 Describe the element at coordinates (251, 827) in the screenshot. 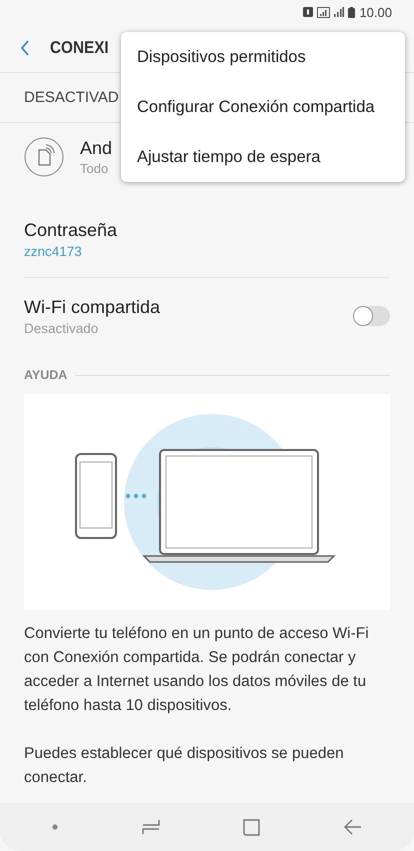

I see `home-icon` at that location.